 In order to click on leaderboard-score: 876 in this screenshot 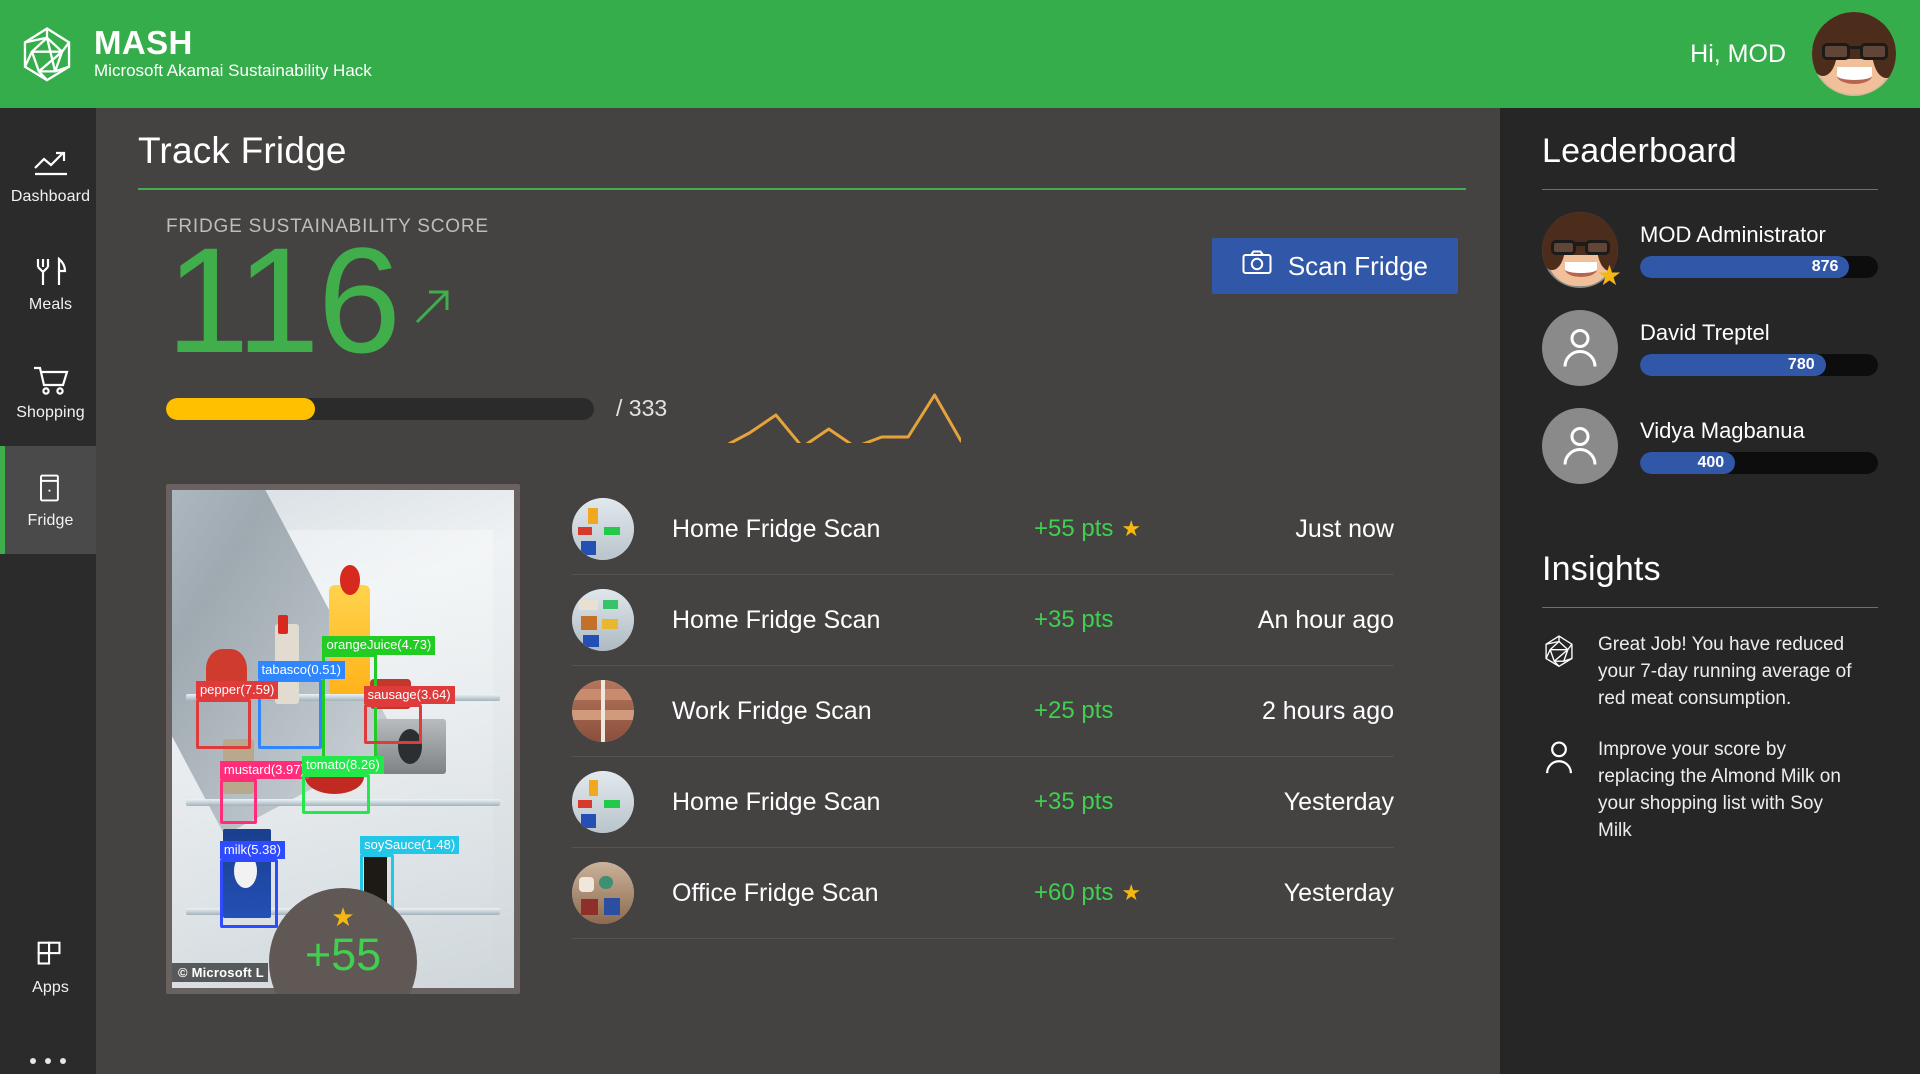, I will do `click(1825, 266)`.